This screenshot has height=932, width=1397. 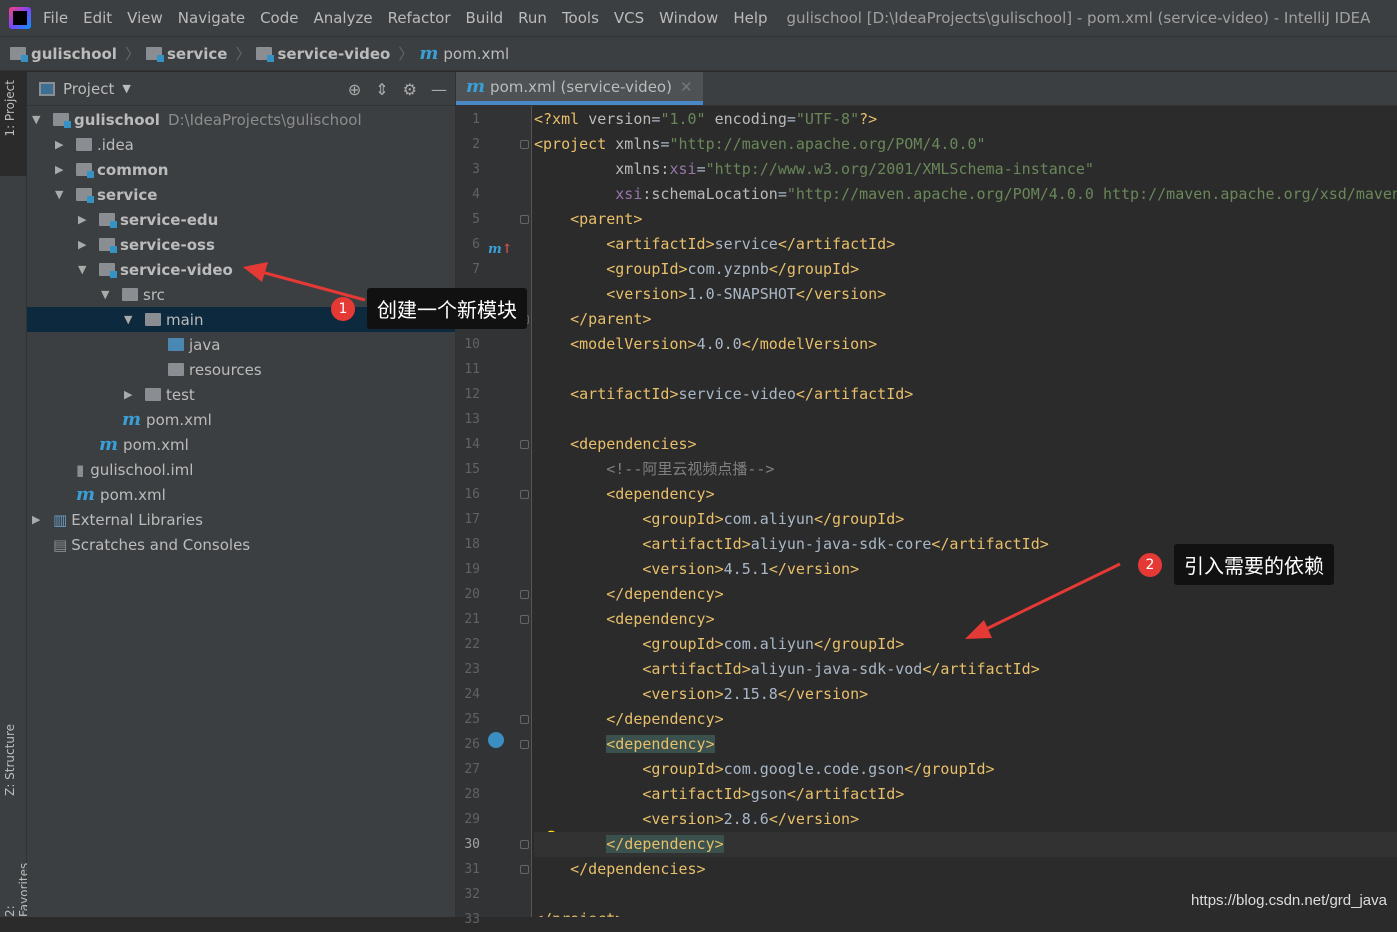 I want to click on menu-code: Code, so click(x=279, y=18).